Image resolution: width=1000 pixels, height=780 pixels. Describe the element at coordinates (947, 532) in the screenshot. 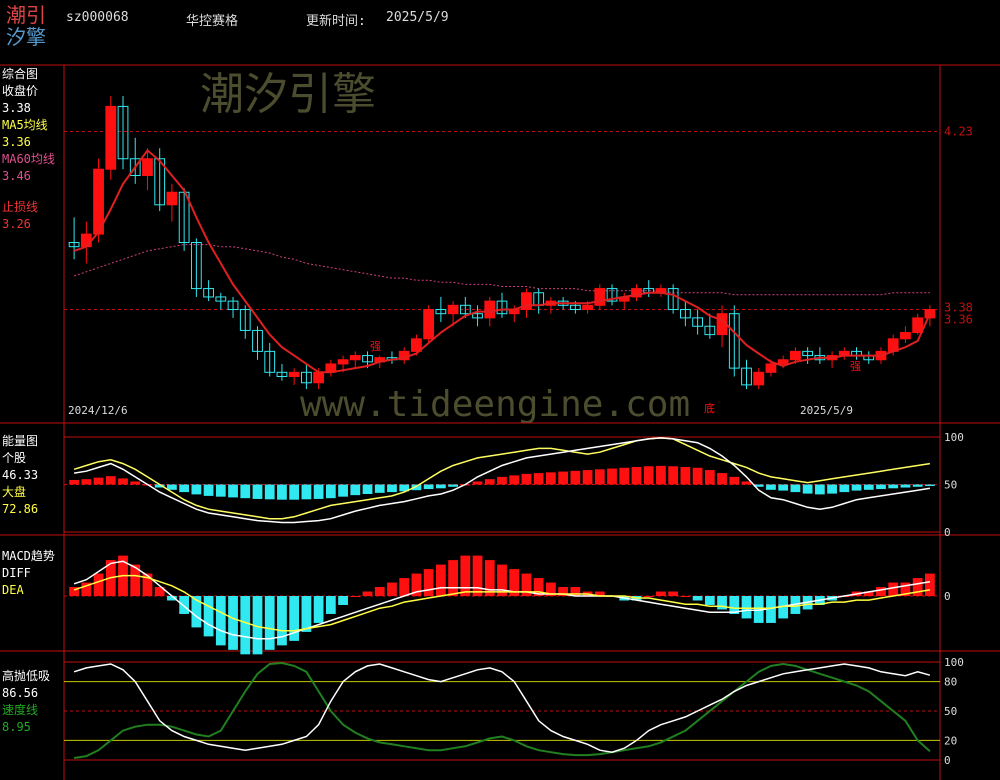

I see `energy-tick: 0` at that location.